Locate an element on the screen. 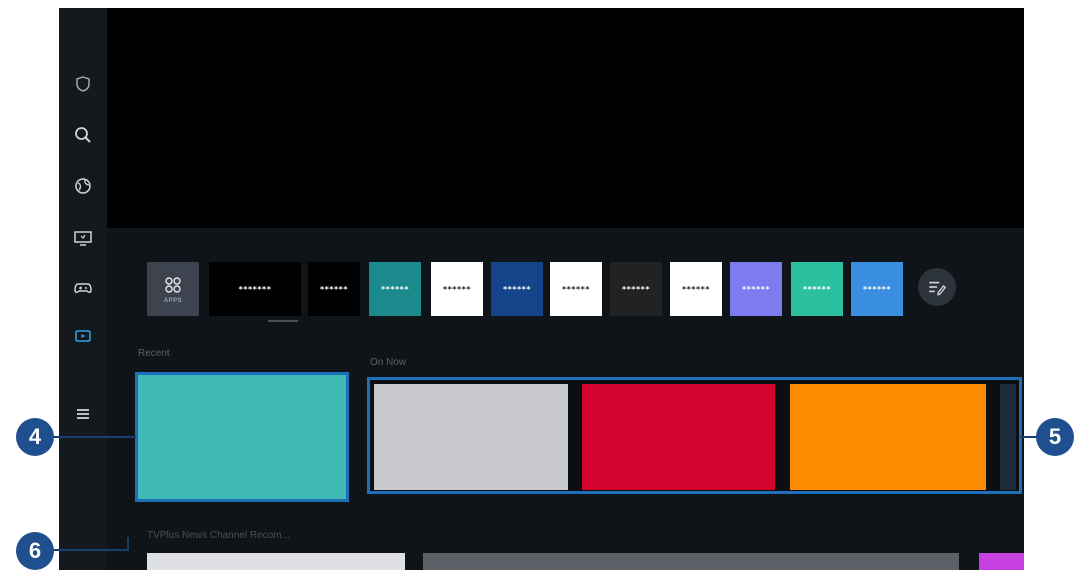 Image resolution: width=1079 pixels, height=570 pixels. tv-icon is located at coordinates (83, 238).